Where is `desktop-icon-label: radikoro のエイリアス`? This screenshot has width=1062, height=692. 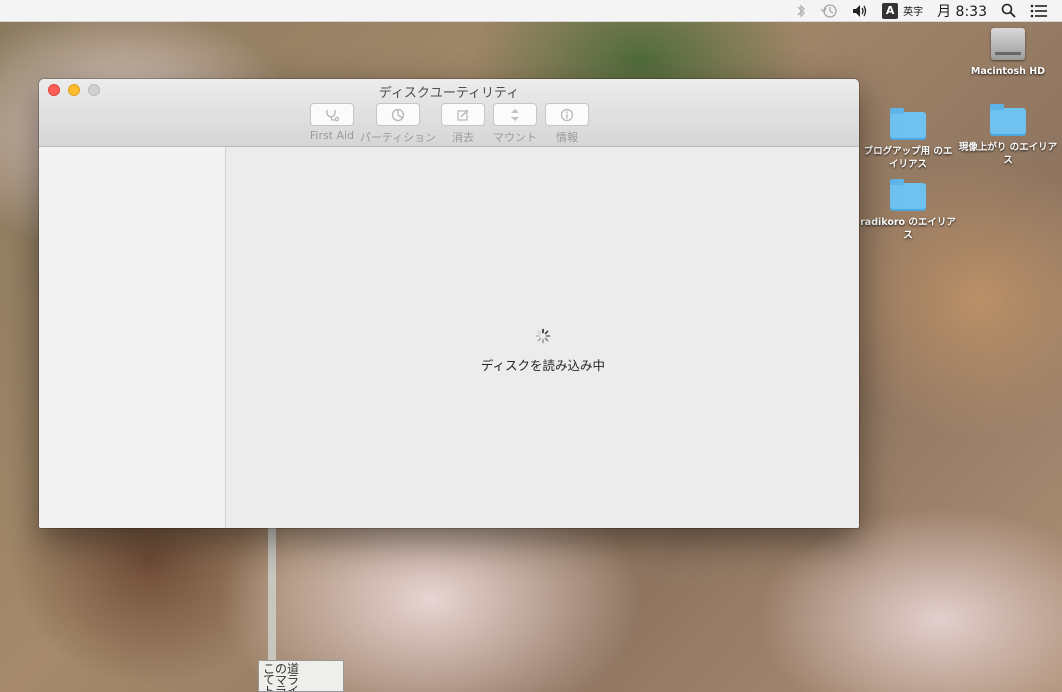 desktop-icon-label: radikoro のエイリアス is located at coordinates (908, 229).